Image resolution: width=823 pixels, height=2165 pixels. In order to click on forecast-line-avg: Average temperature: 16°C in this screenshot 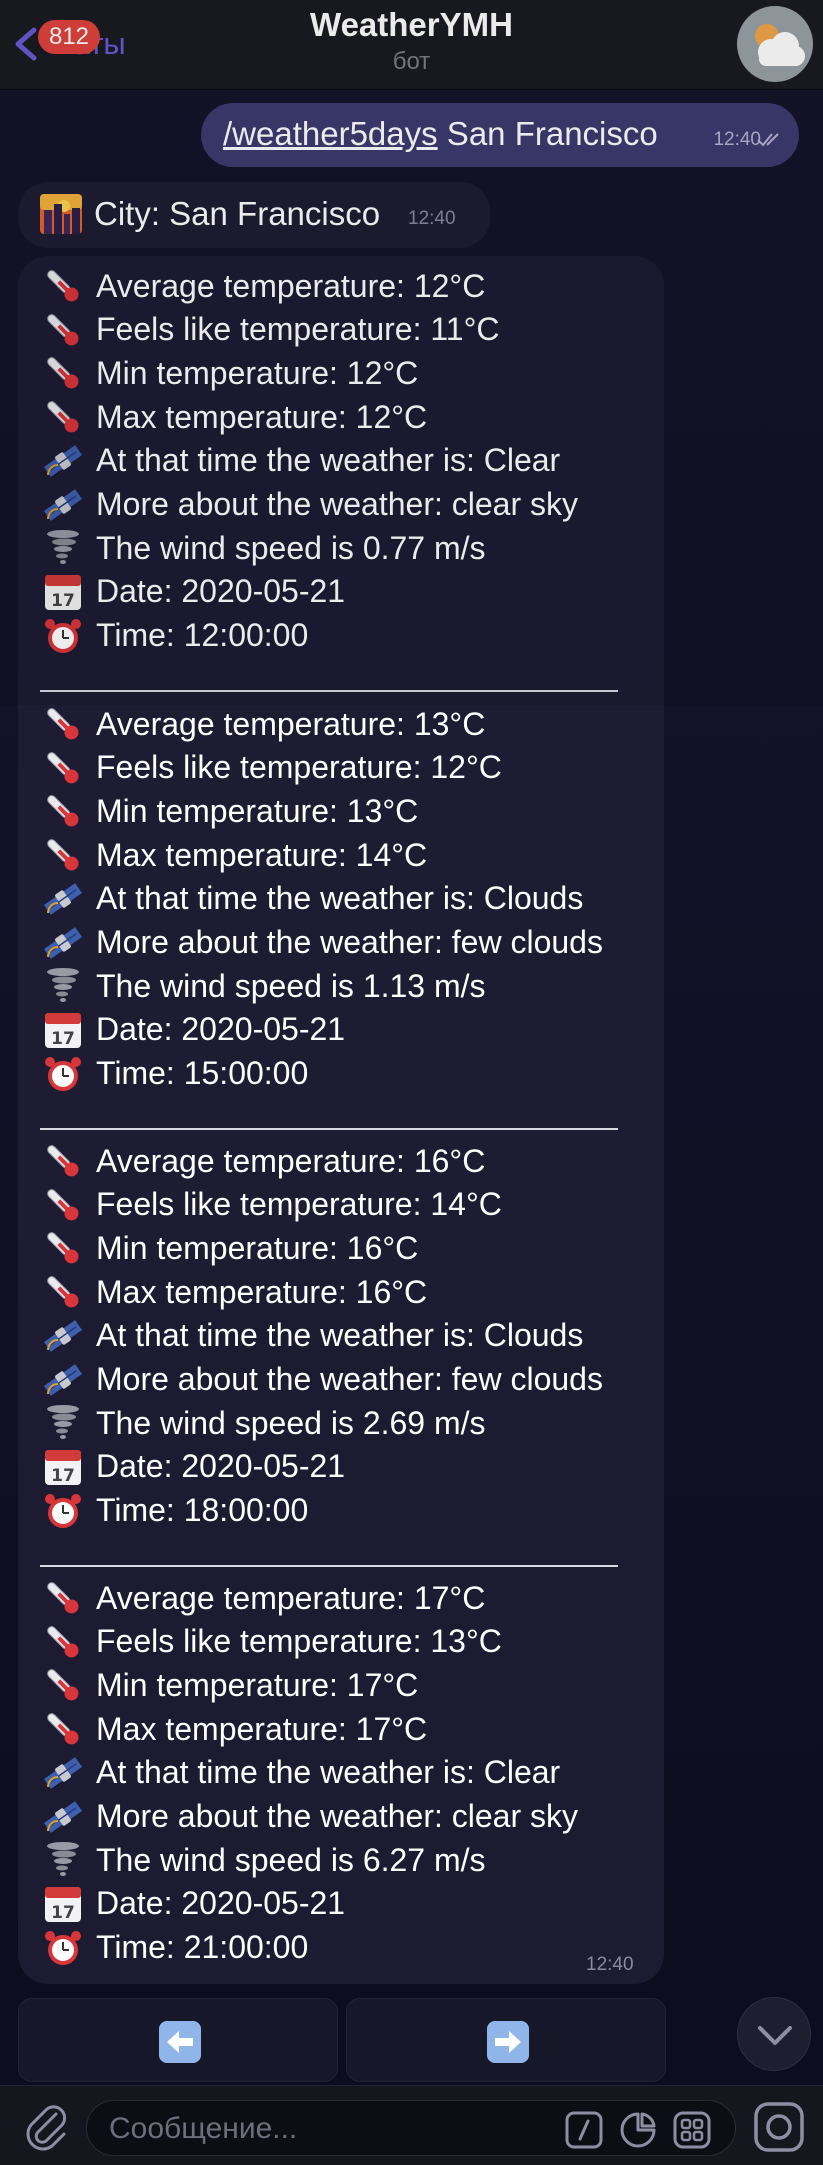, I will do `click(263, 1161)`.